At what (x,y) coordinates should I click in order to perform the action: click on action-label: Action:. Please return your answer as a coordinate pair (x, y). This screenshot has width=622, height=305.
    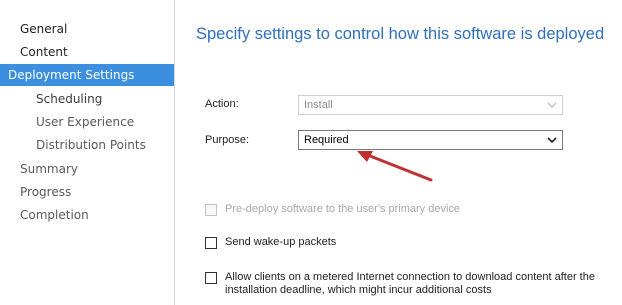
    Looking at the image, I should click on (222, 104).